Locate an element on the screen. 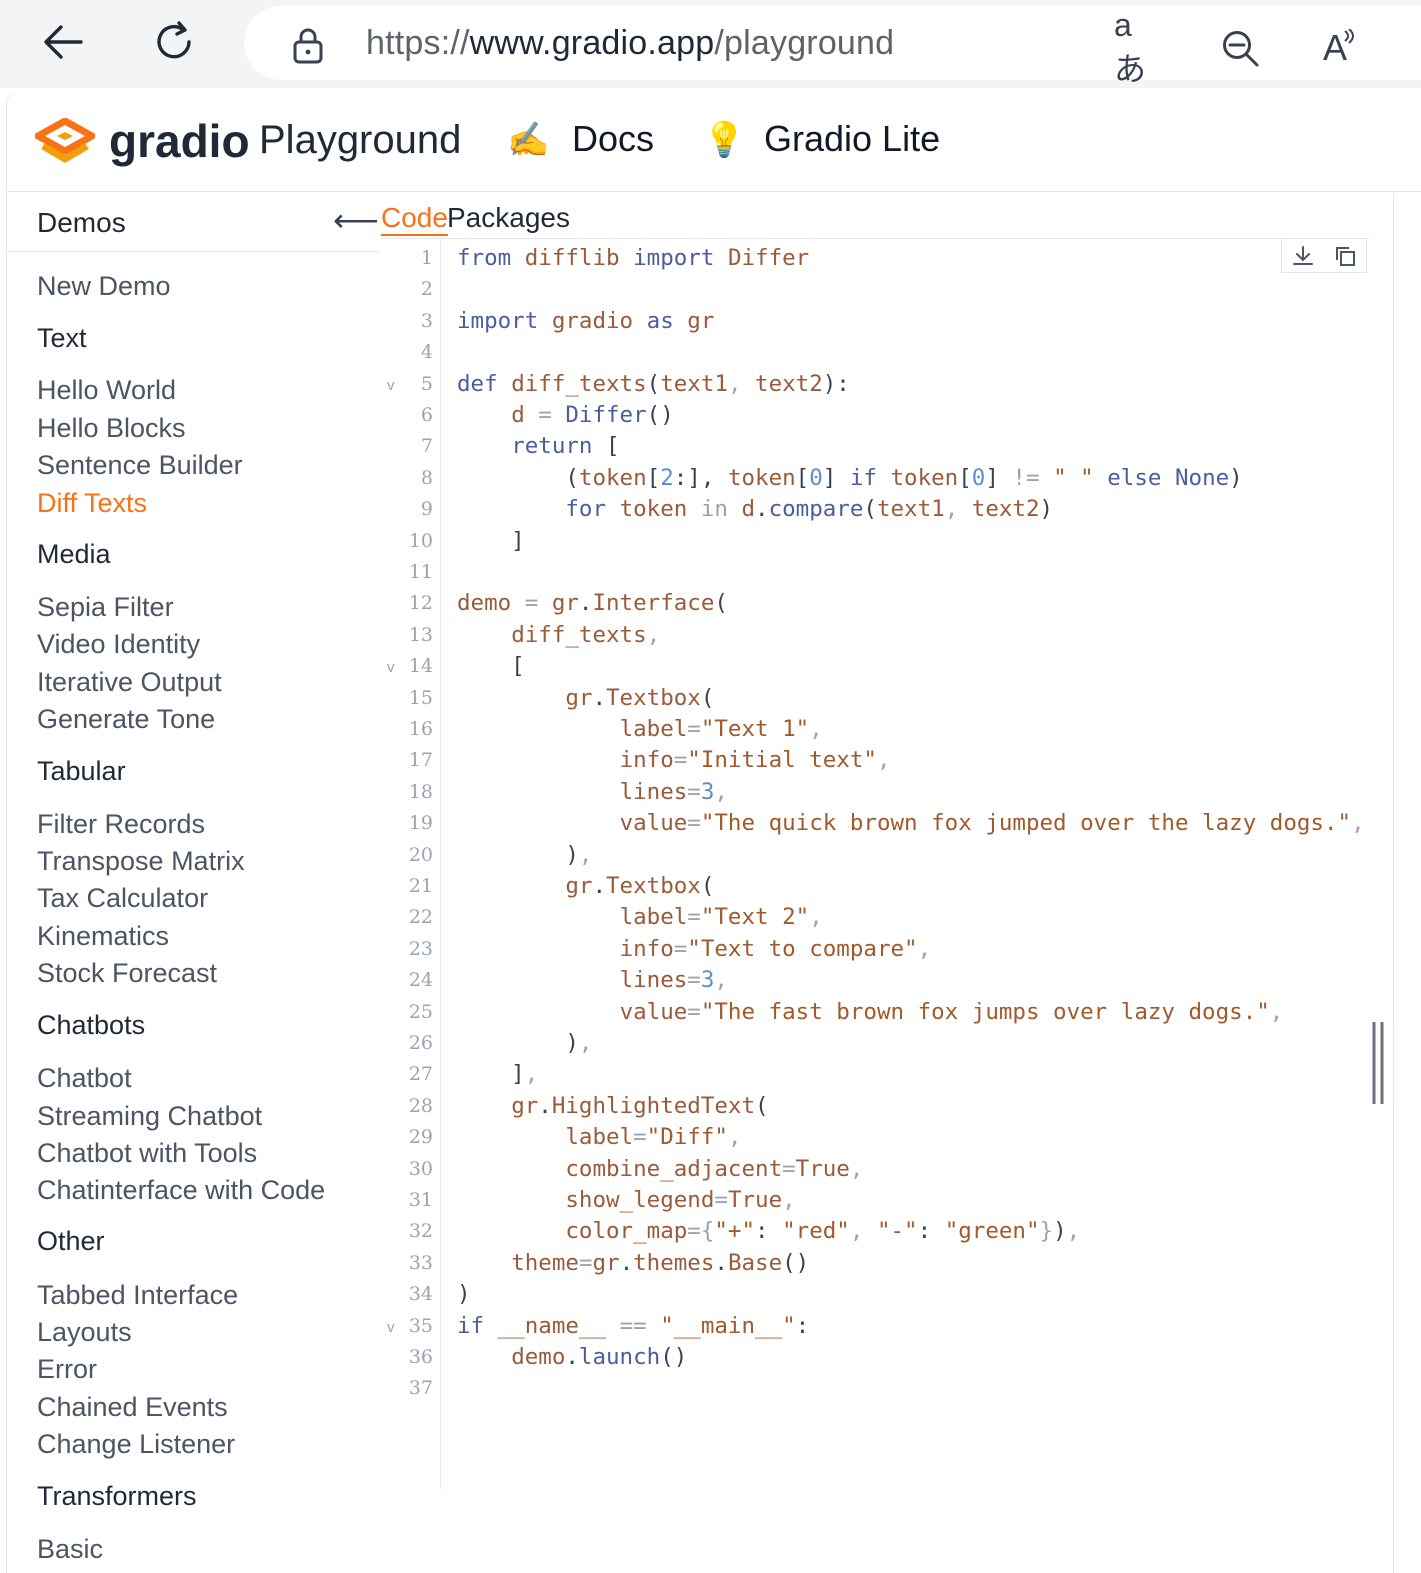  sidebar-item: Kinematics is located at coordinates (103, 936).